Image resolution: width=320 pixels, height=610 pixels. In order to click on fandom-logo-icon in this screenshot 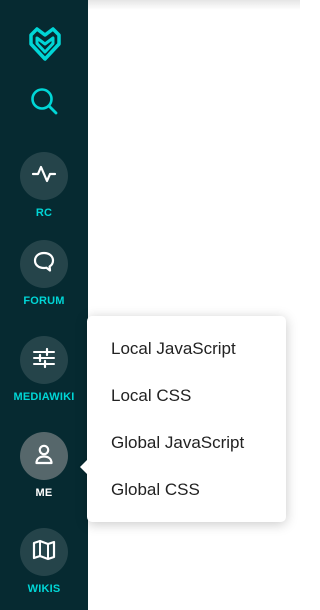, I will do `click(45, 44)`.